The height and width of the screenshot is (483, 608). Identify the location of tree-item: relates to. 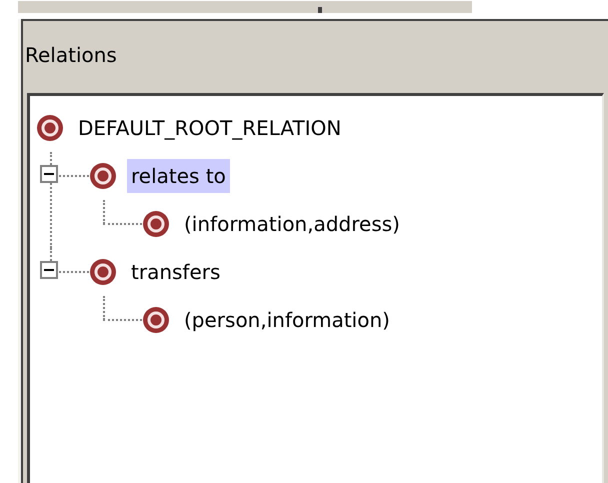
(178, 176).